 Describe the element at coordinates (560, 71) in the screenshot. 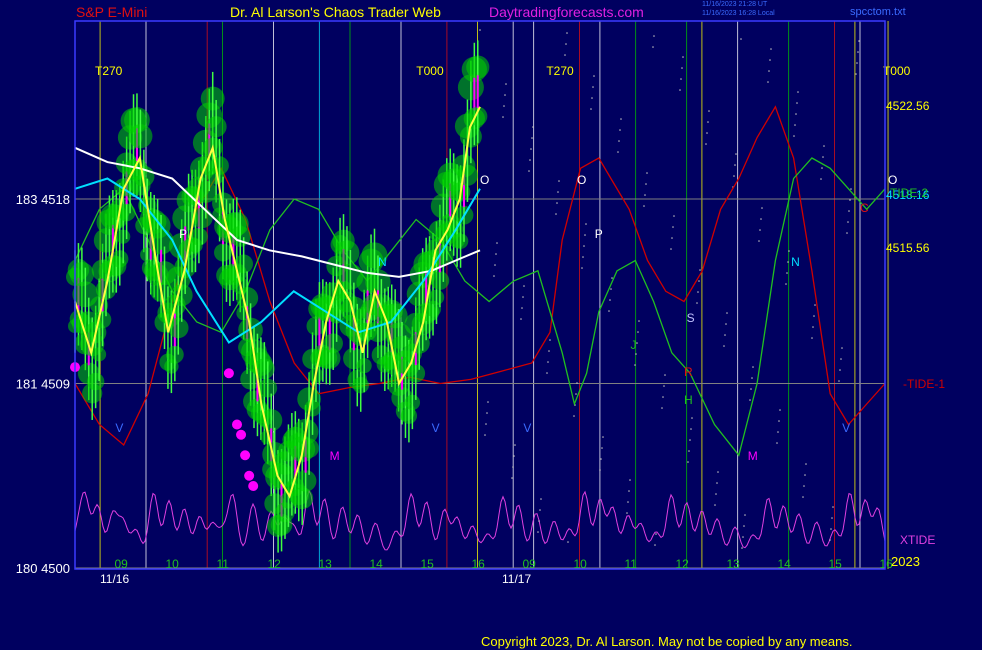

I see `top-cycle-marker: T270` at that location.